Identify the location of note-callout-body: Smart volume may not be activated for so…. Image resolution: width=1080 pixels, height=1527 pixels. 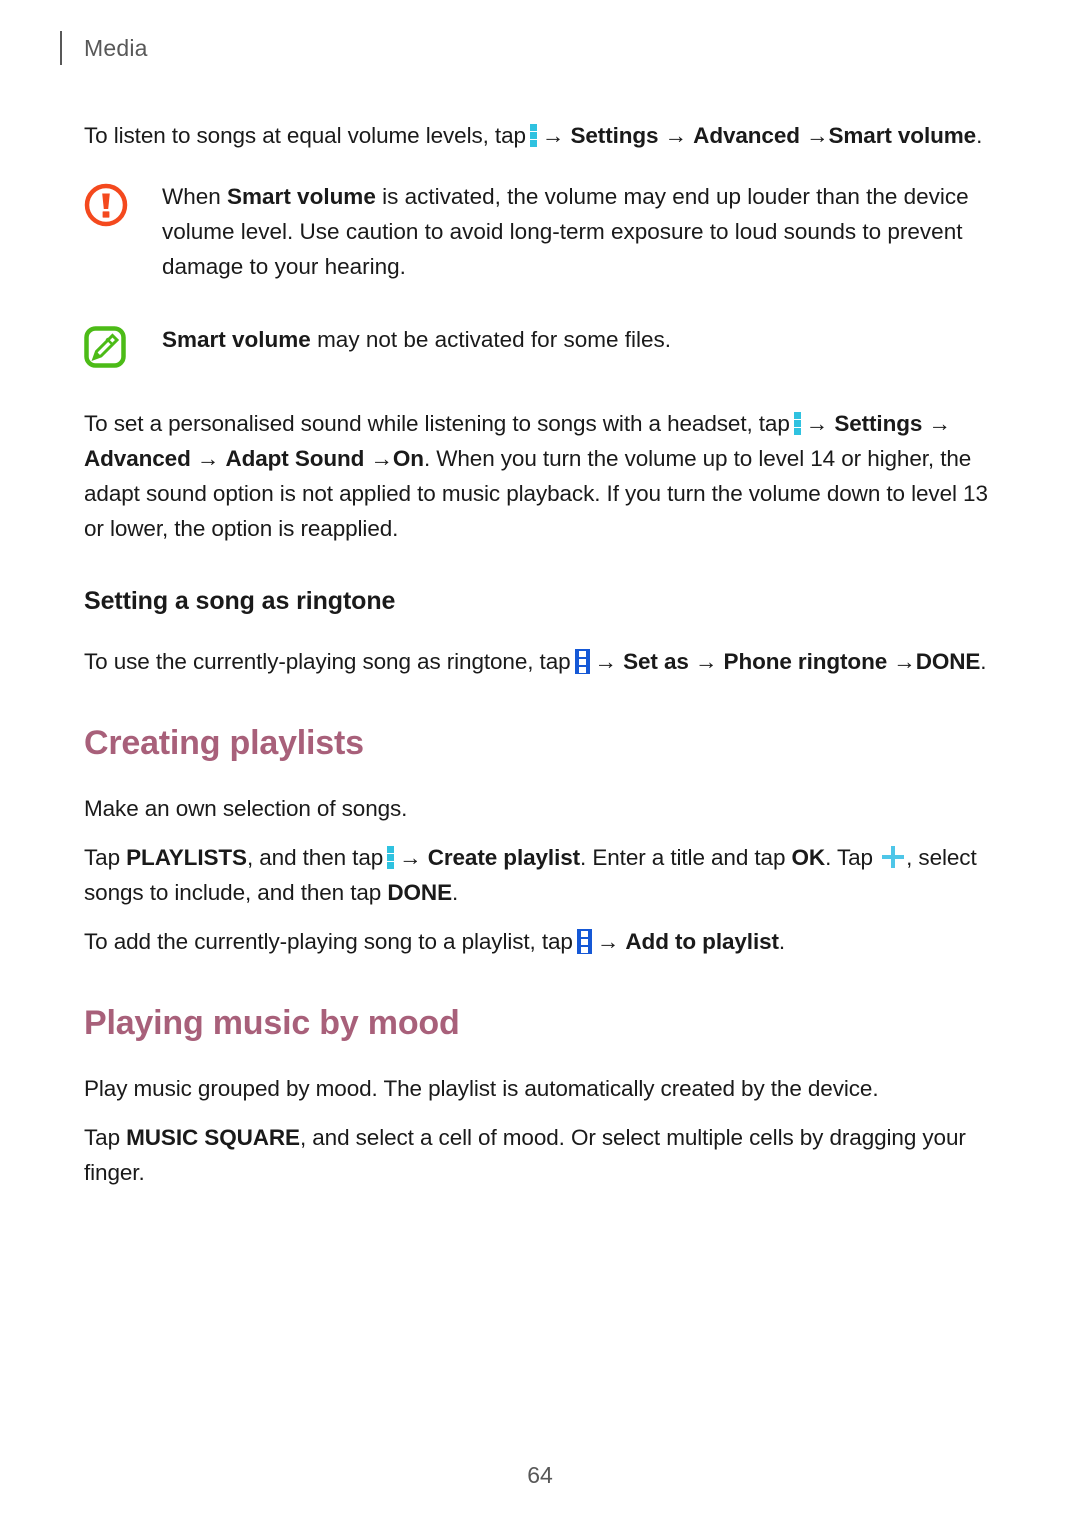
(579, 339).